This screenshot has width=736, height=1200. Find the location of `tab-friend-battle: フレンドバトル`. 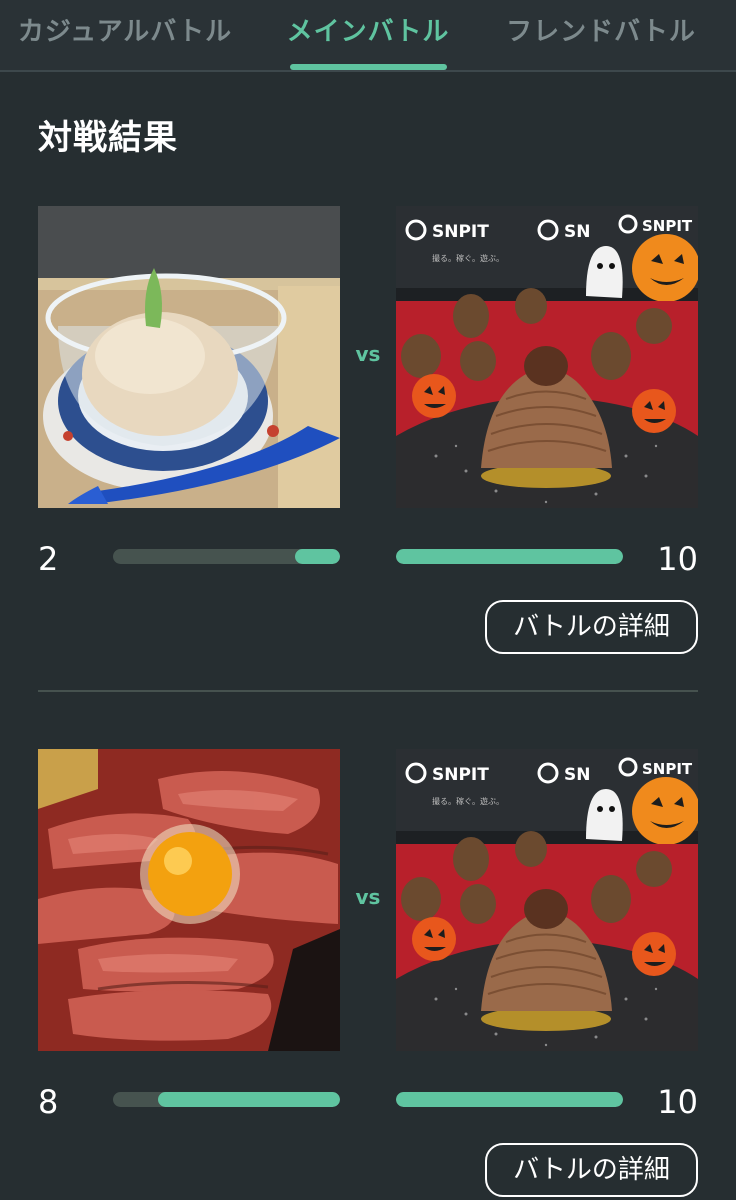

tab-friend-battle: フレンドバトル is located at coordinates (601, 32).